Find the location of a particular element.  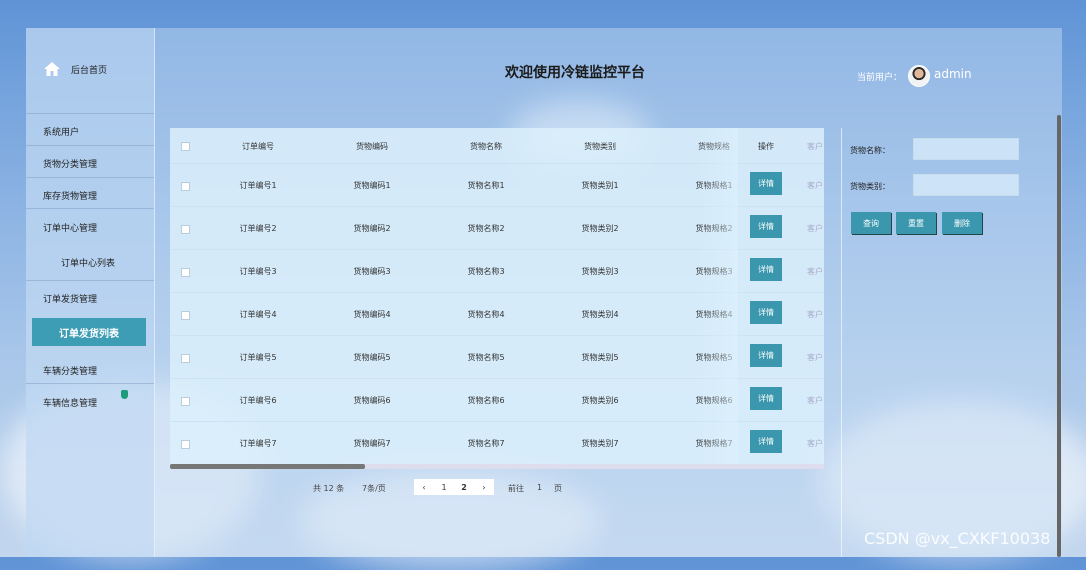

mouse-cursor-icon is located at coordinates (124, 394).